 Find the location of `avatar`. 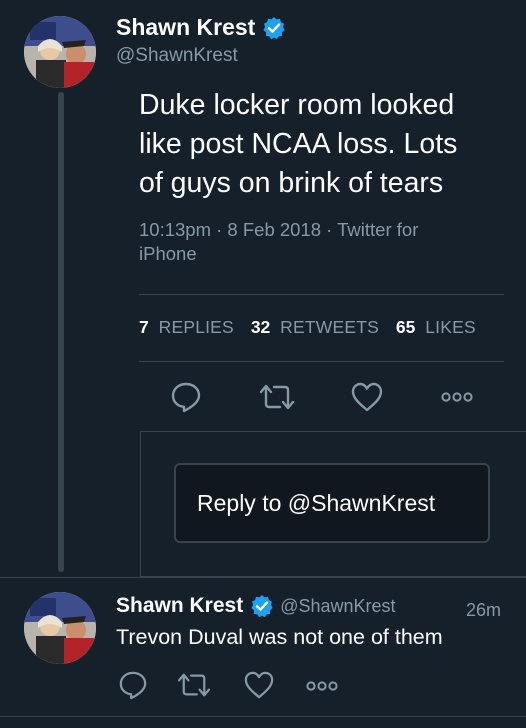

avatar is located at coordinates (60, 52).